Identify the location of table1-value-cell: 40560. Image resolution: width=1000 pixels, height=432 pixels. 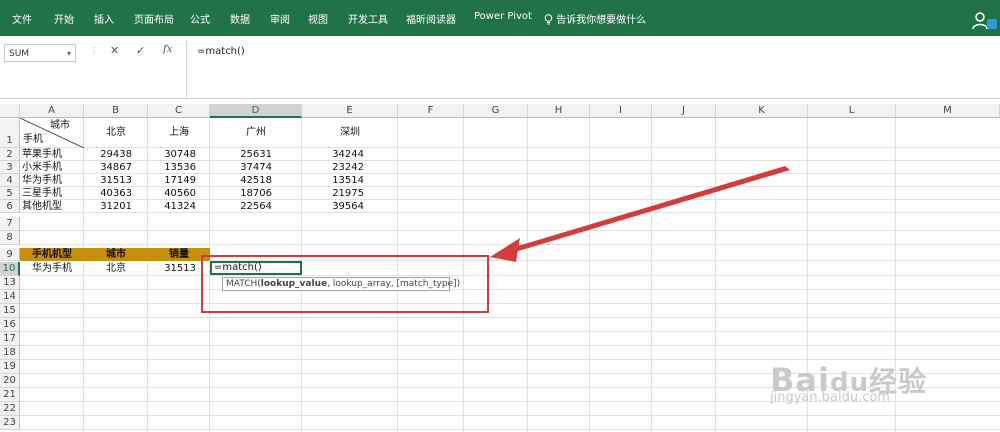
(172, 193).